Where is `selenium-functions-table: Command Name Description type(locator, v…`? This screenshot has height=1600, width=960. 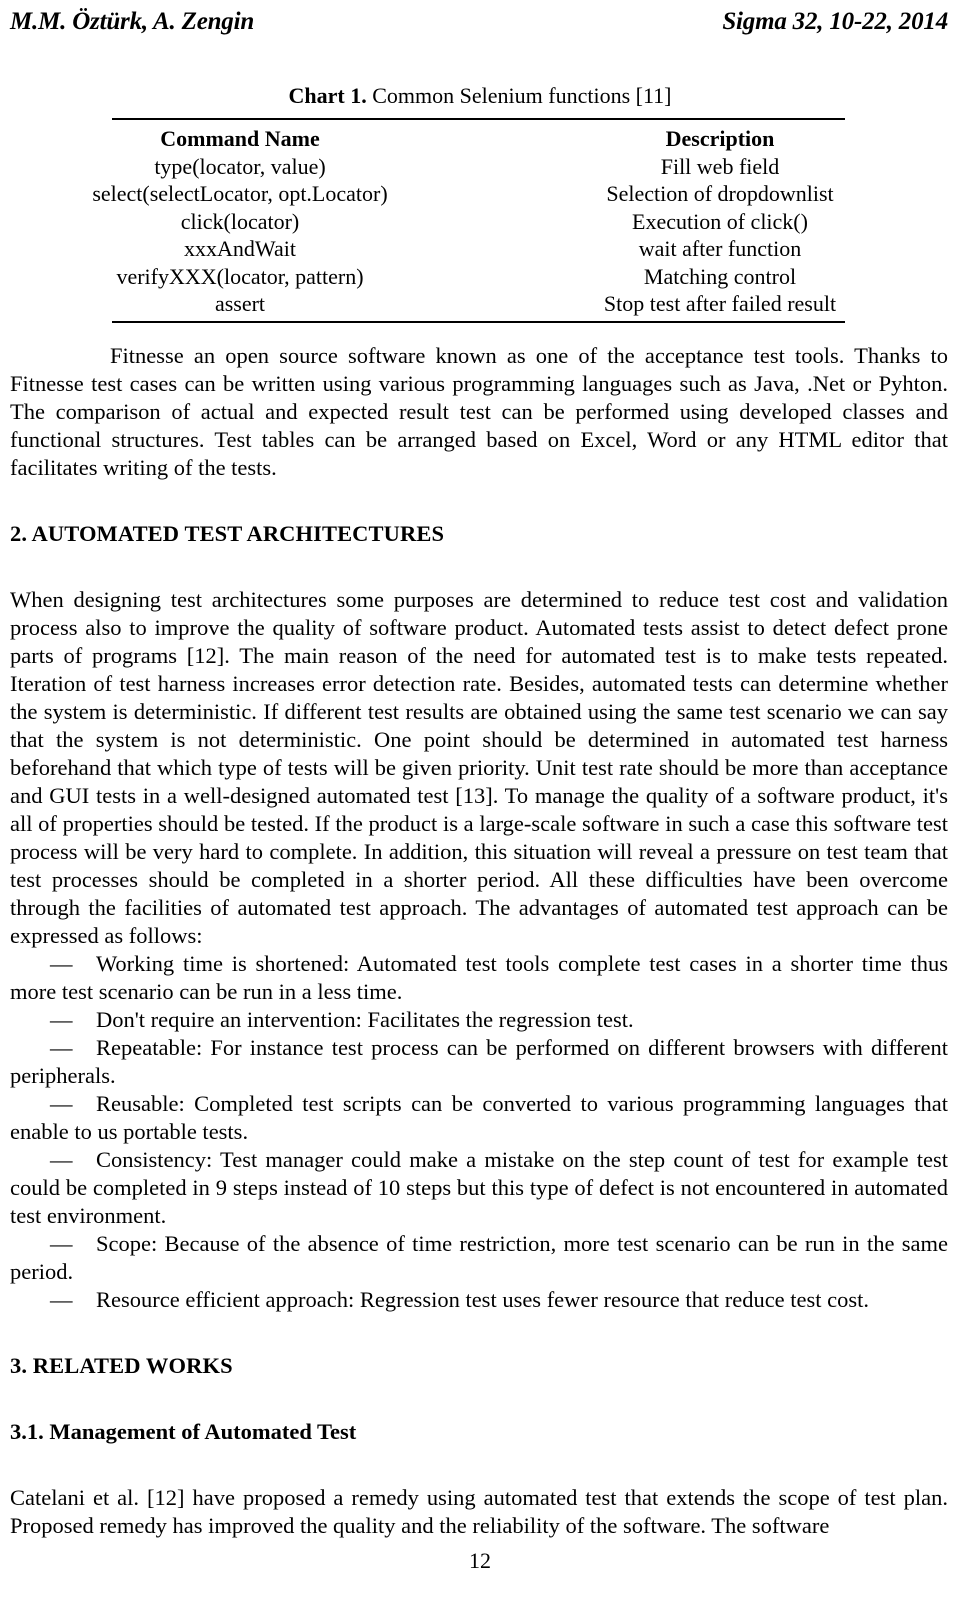
selenium-functions-table: Command Name Description type(locator, v… is located at coordinates (480, 221).